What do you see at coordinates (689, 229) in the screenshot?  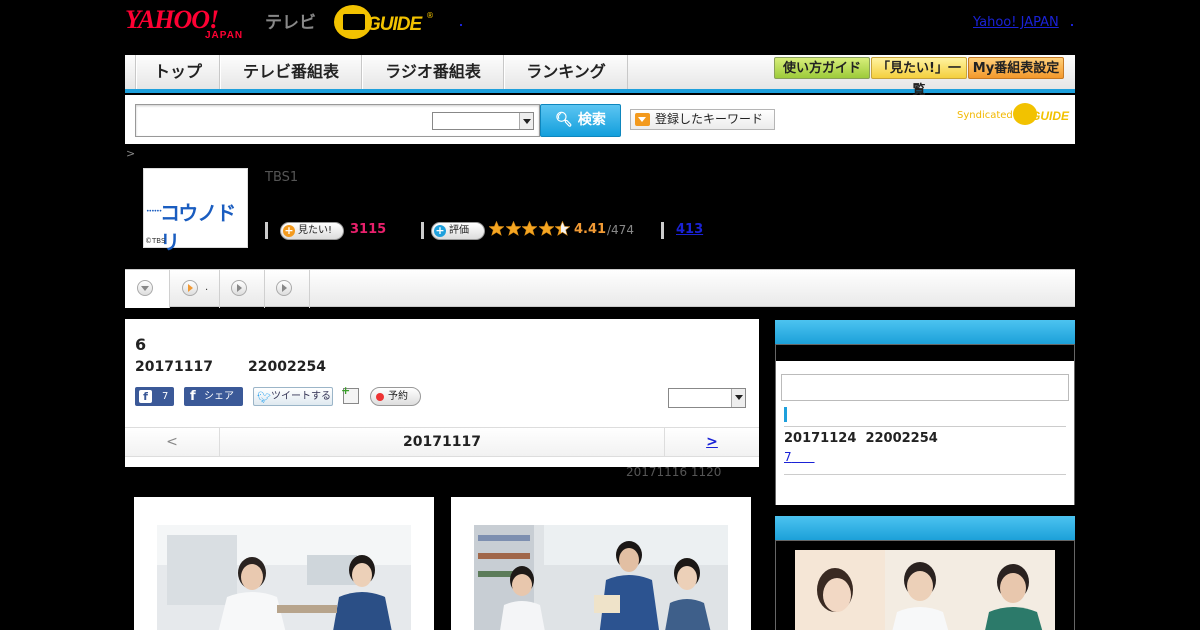 I see `review-count-link: 413` at bounding box center [689, 229].